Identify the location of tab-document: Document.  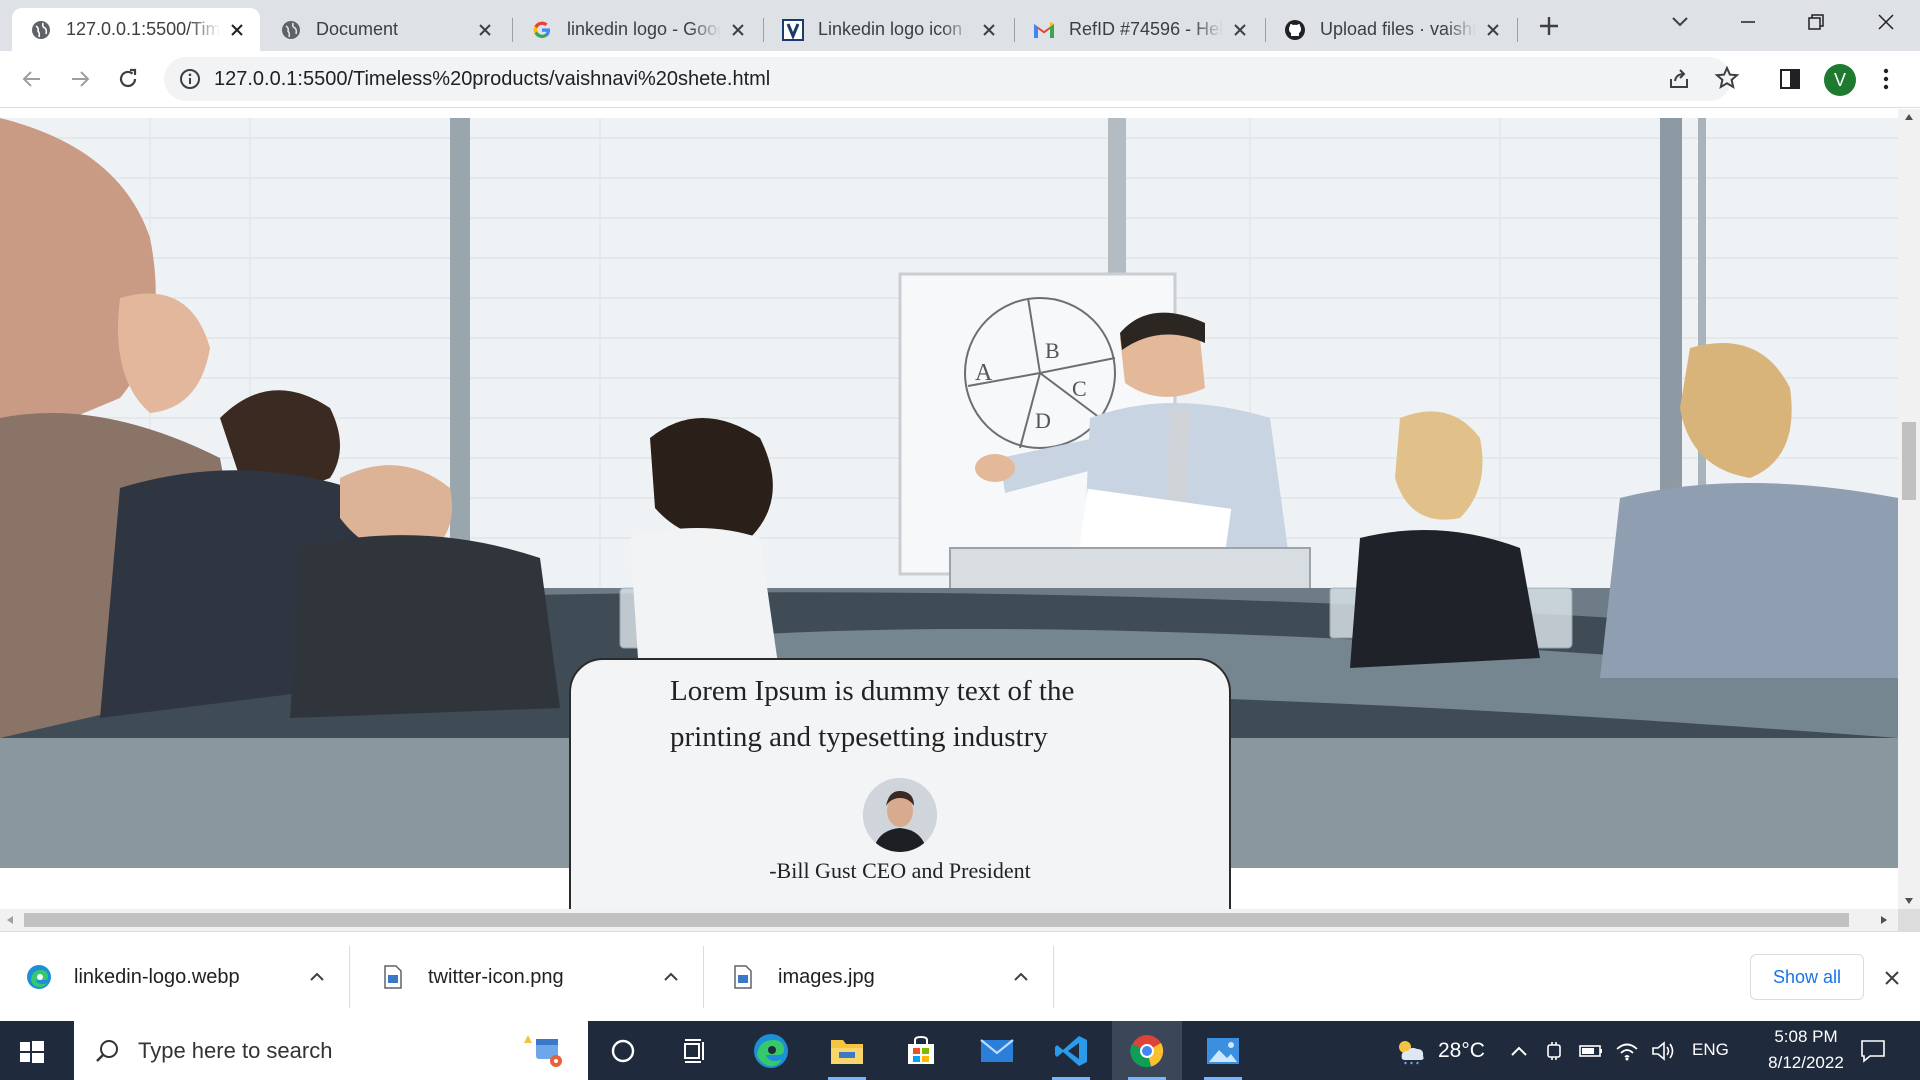
(385, 29).